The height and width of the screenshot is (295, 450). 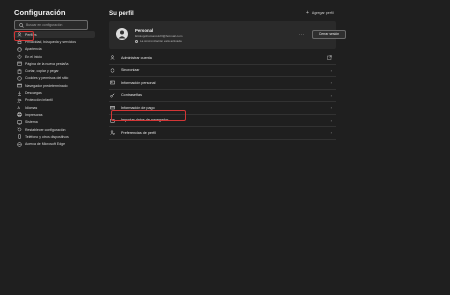 I want to click on phone-icon, so click(x=19, y=137).